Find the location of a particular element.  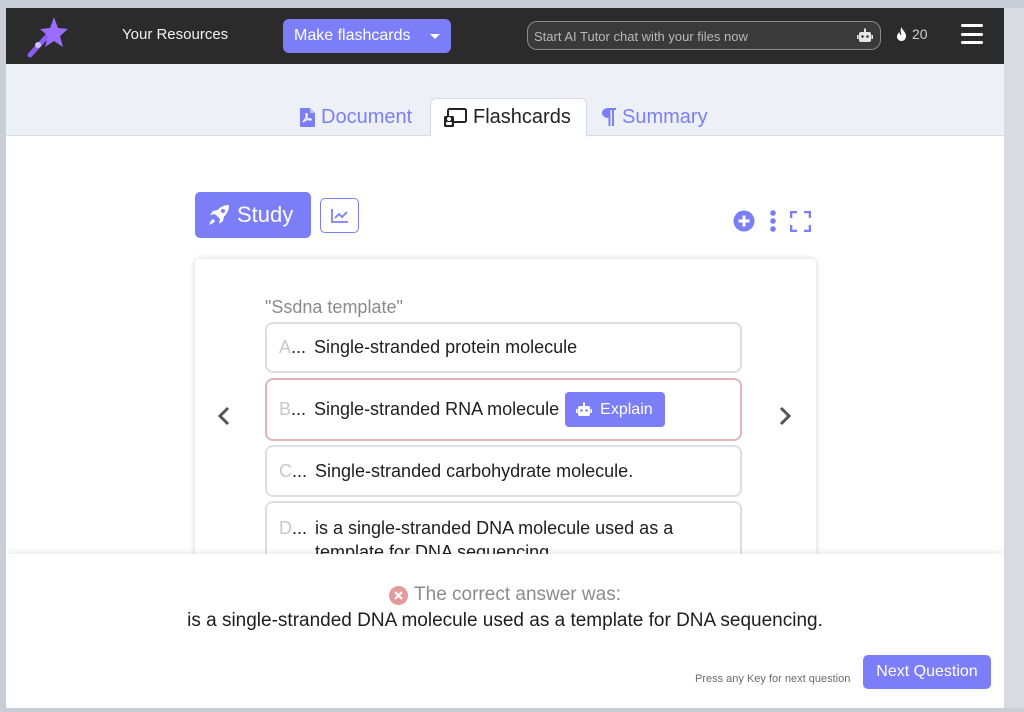

tab-document: Document is located at coordinates (356, 117).